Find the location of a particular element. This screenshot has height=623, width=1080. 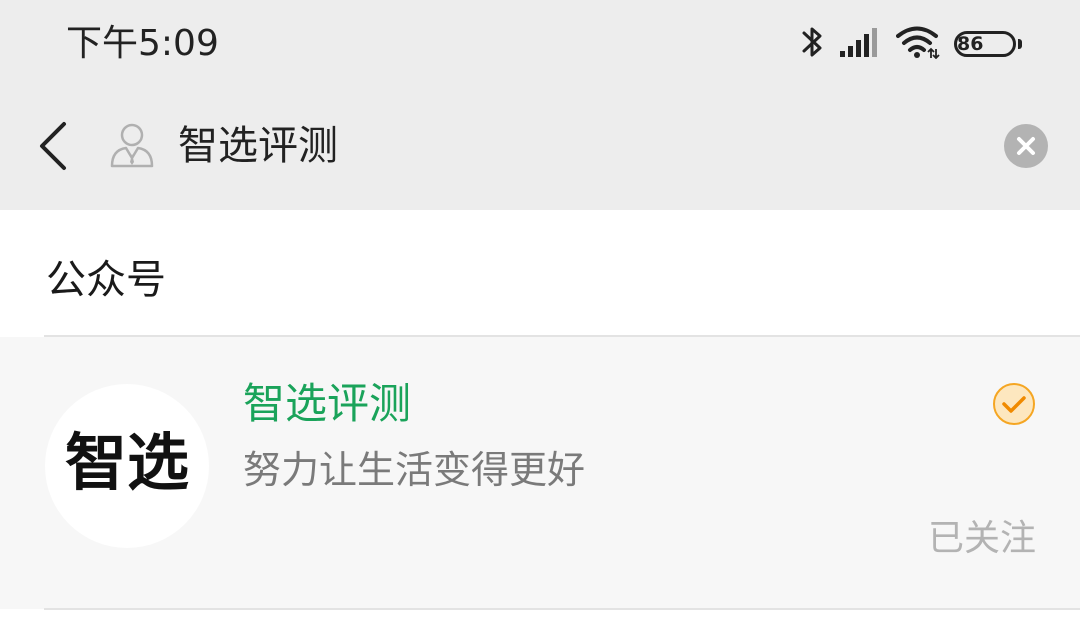

bluetooth-icon is located at coordinates (813, 44).